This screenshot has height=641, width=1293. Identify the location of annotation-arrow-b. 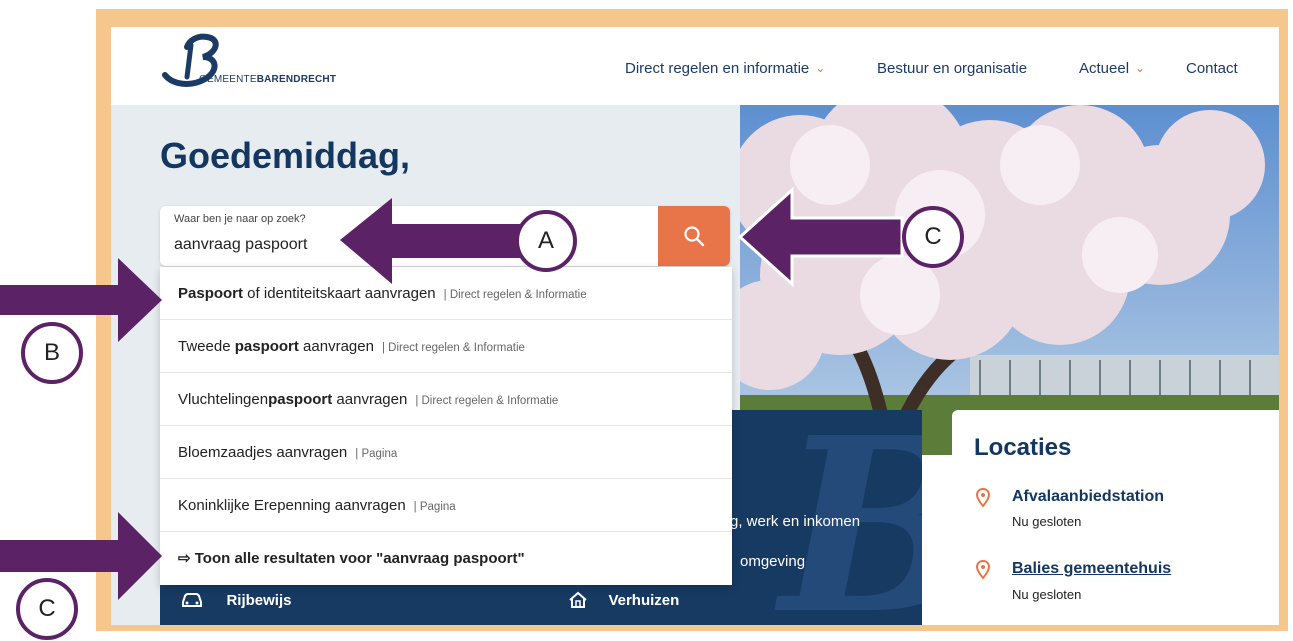
(81, 300).